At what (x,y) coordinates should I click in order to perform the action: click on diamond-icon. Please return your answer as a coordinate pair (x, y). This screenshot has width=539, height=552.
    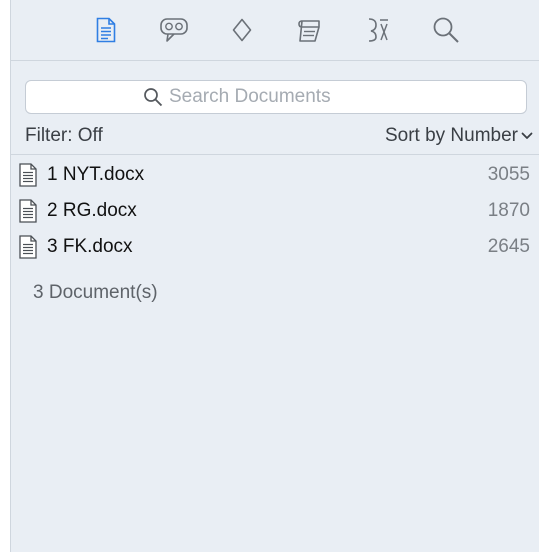
    Looking at the image, I should click on (241, 30).